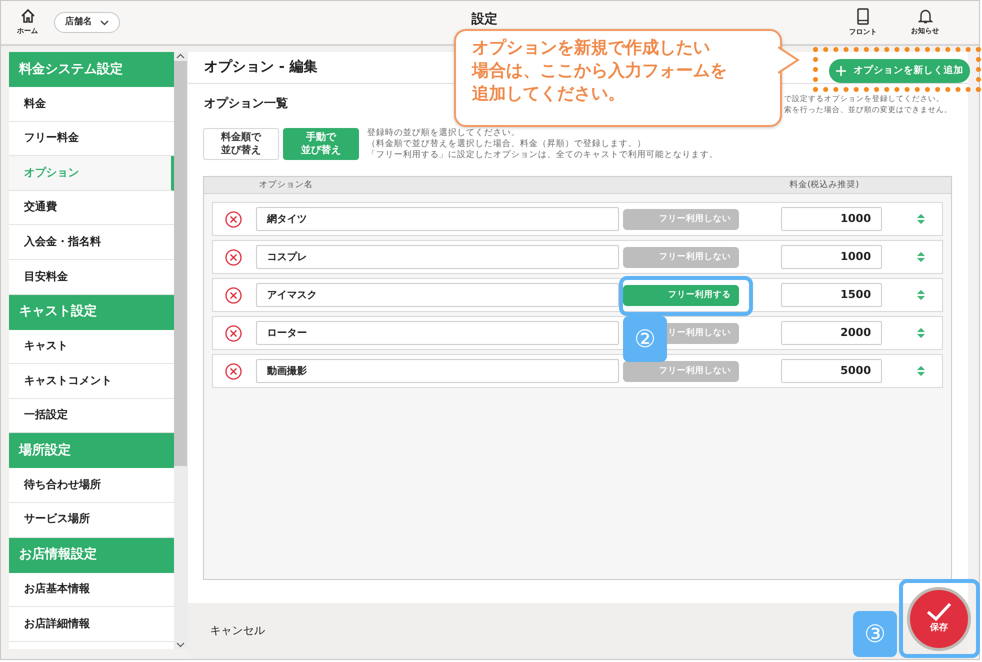 The width and height of the screenshot is (982, 662). What do you see at coordinates (87, 23) in the screenshot?
I see `store-select: 店舗名` at bounding box center [87, 23].